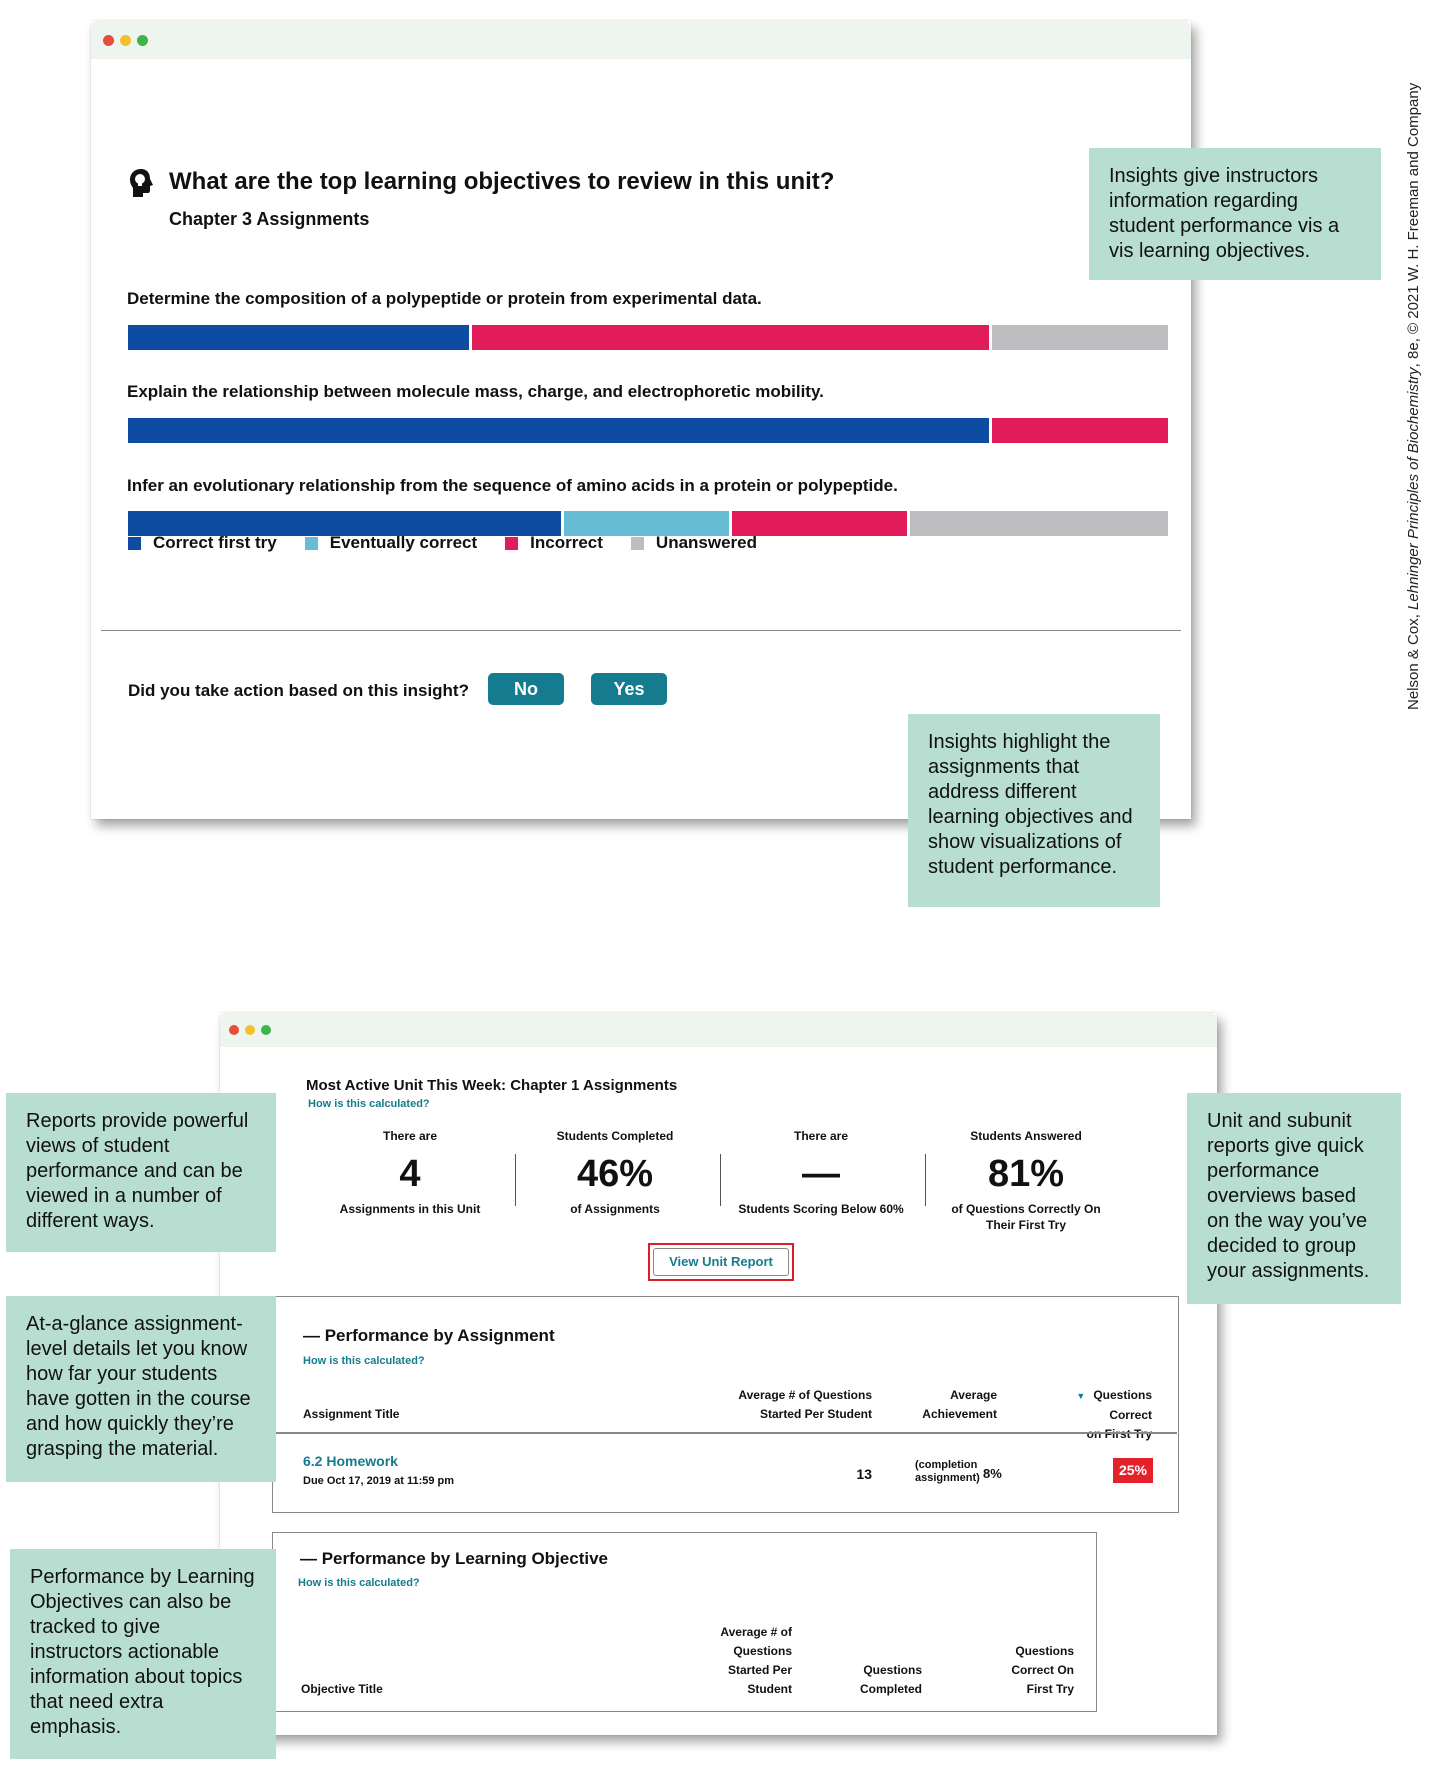  I want to click on legend-item-eventually: Eventually correct, so click(391, 543).